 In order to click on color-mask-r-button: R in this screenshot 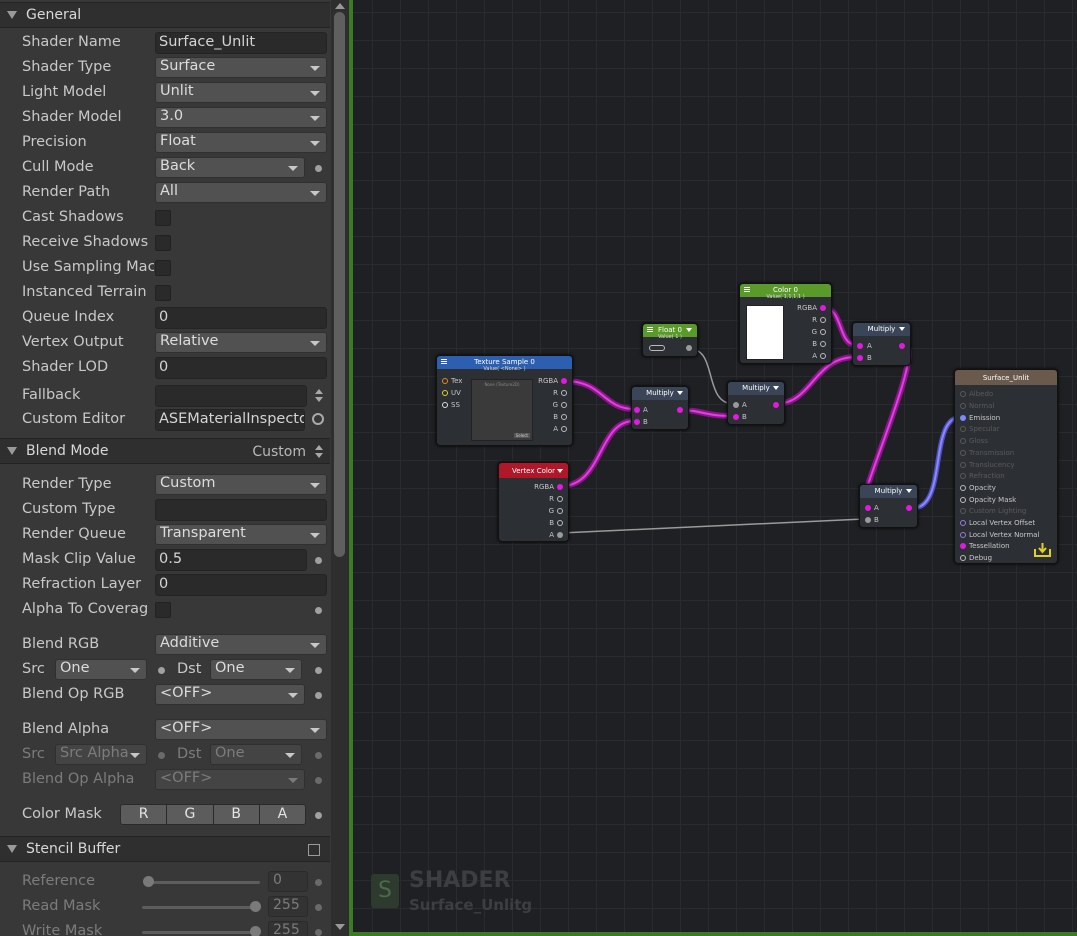, I will do `click(144, 814)`.